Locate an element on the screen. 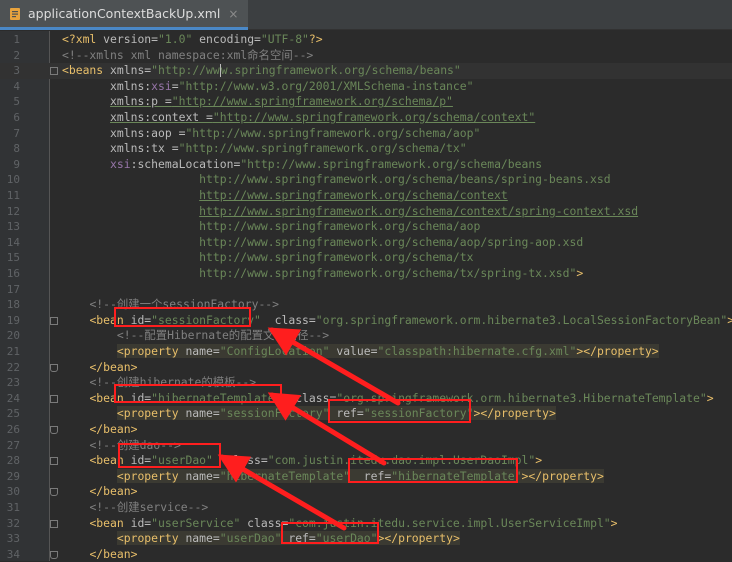  code-line: 31 <!--创建service--> is located at coordinates (366, 508).